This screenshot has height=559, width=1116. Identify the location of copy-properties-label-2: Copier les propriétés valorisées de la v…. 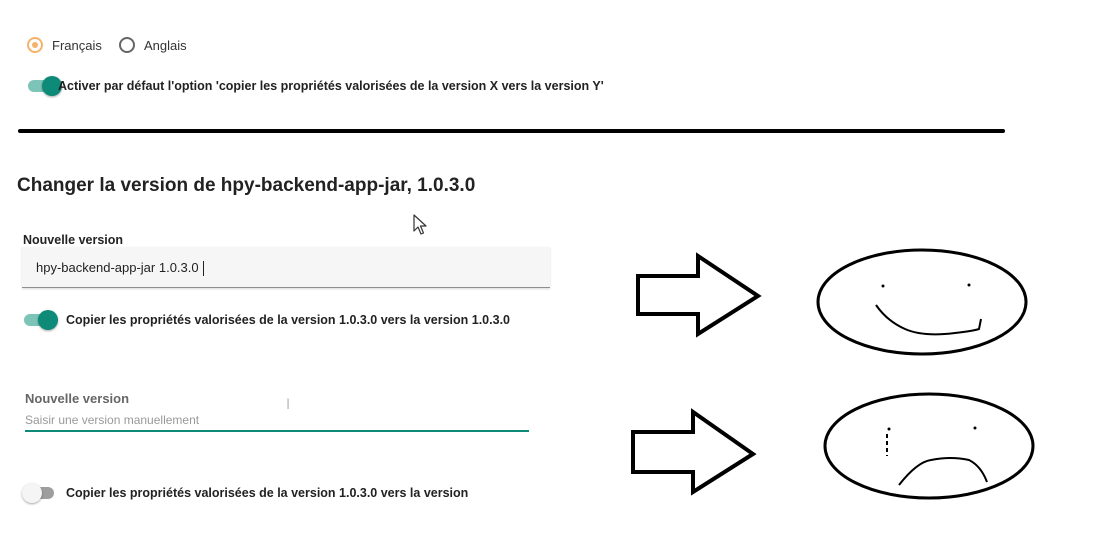
(267, 493).